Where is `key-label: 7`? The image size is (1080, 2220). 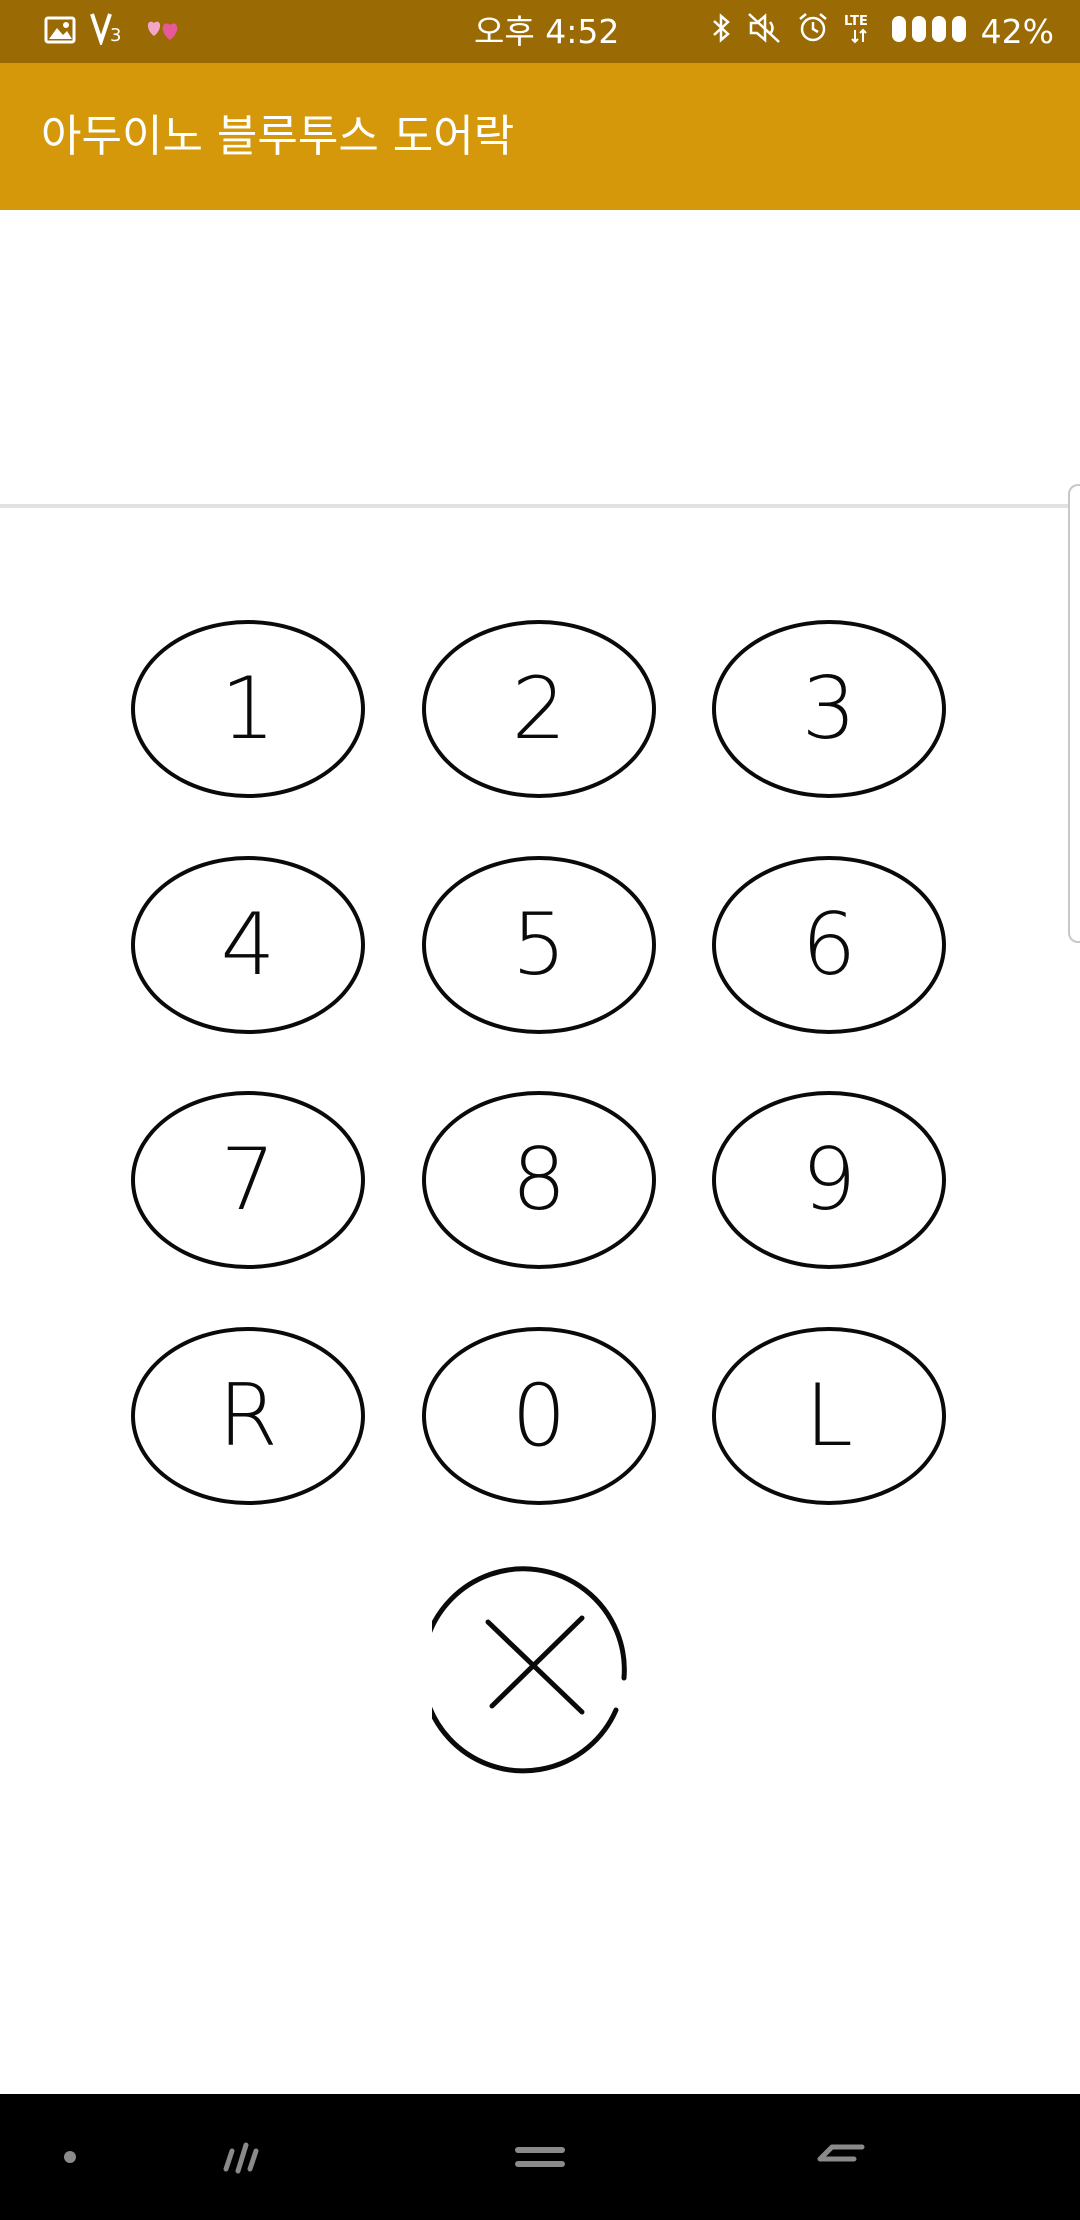
key-label: 7 is located at coordinates (248, 1180).